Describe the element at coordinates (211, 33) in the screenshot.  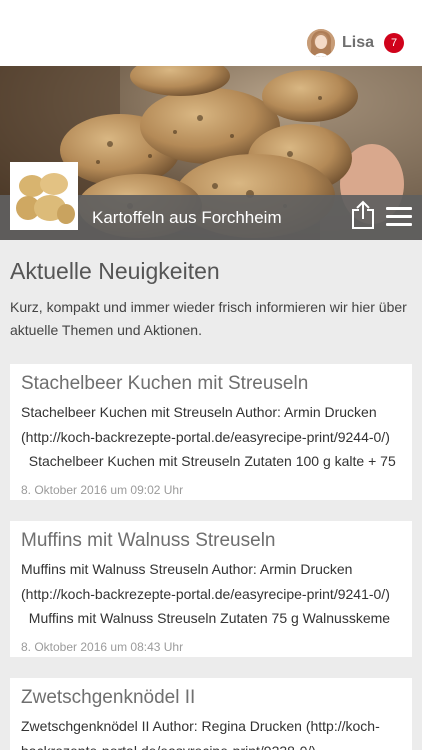
I see `top-bar: Lisa 7` at that location.